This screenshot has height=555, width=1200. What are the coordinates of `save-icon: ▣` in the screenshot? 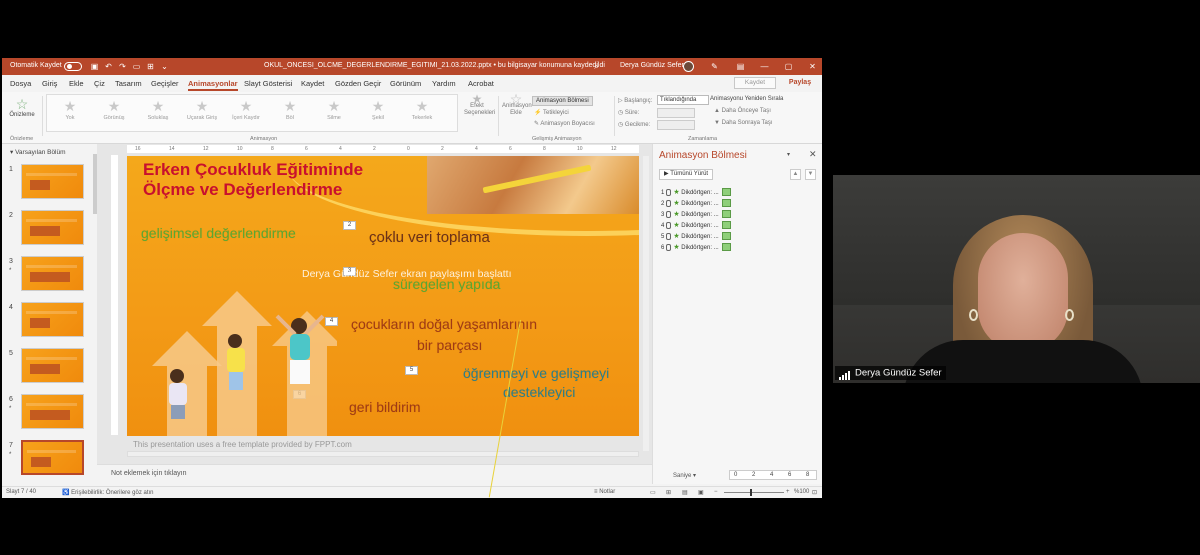 It's located at (94, 66).